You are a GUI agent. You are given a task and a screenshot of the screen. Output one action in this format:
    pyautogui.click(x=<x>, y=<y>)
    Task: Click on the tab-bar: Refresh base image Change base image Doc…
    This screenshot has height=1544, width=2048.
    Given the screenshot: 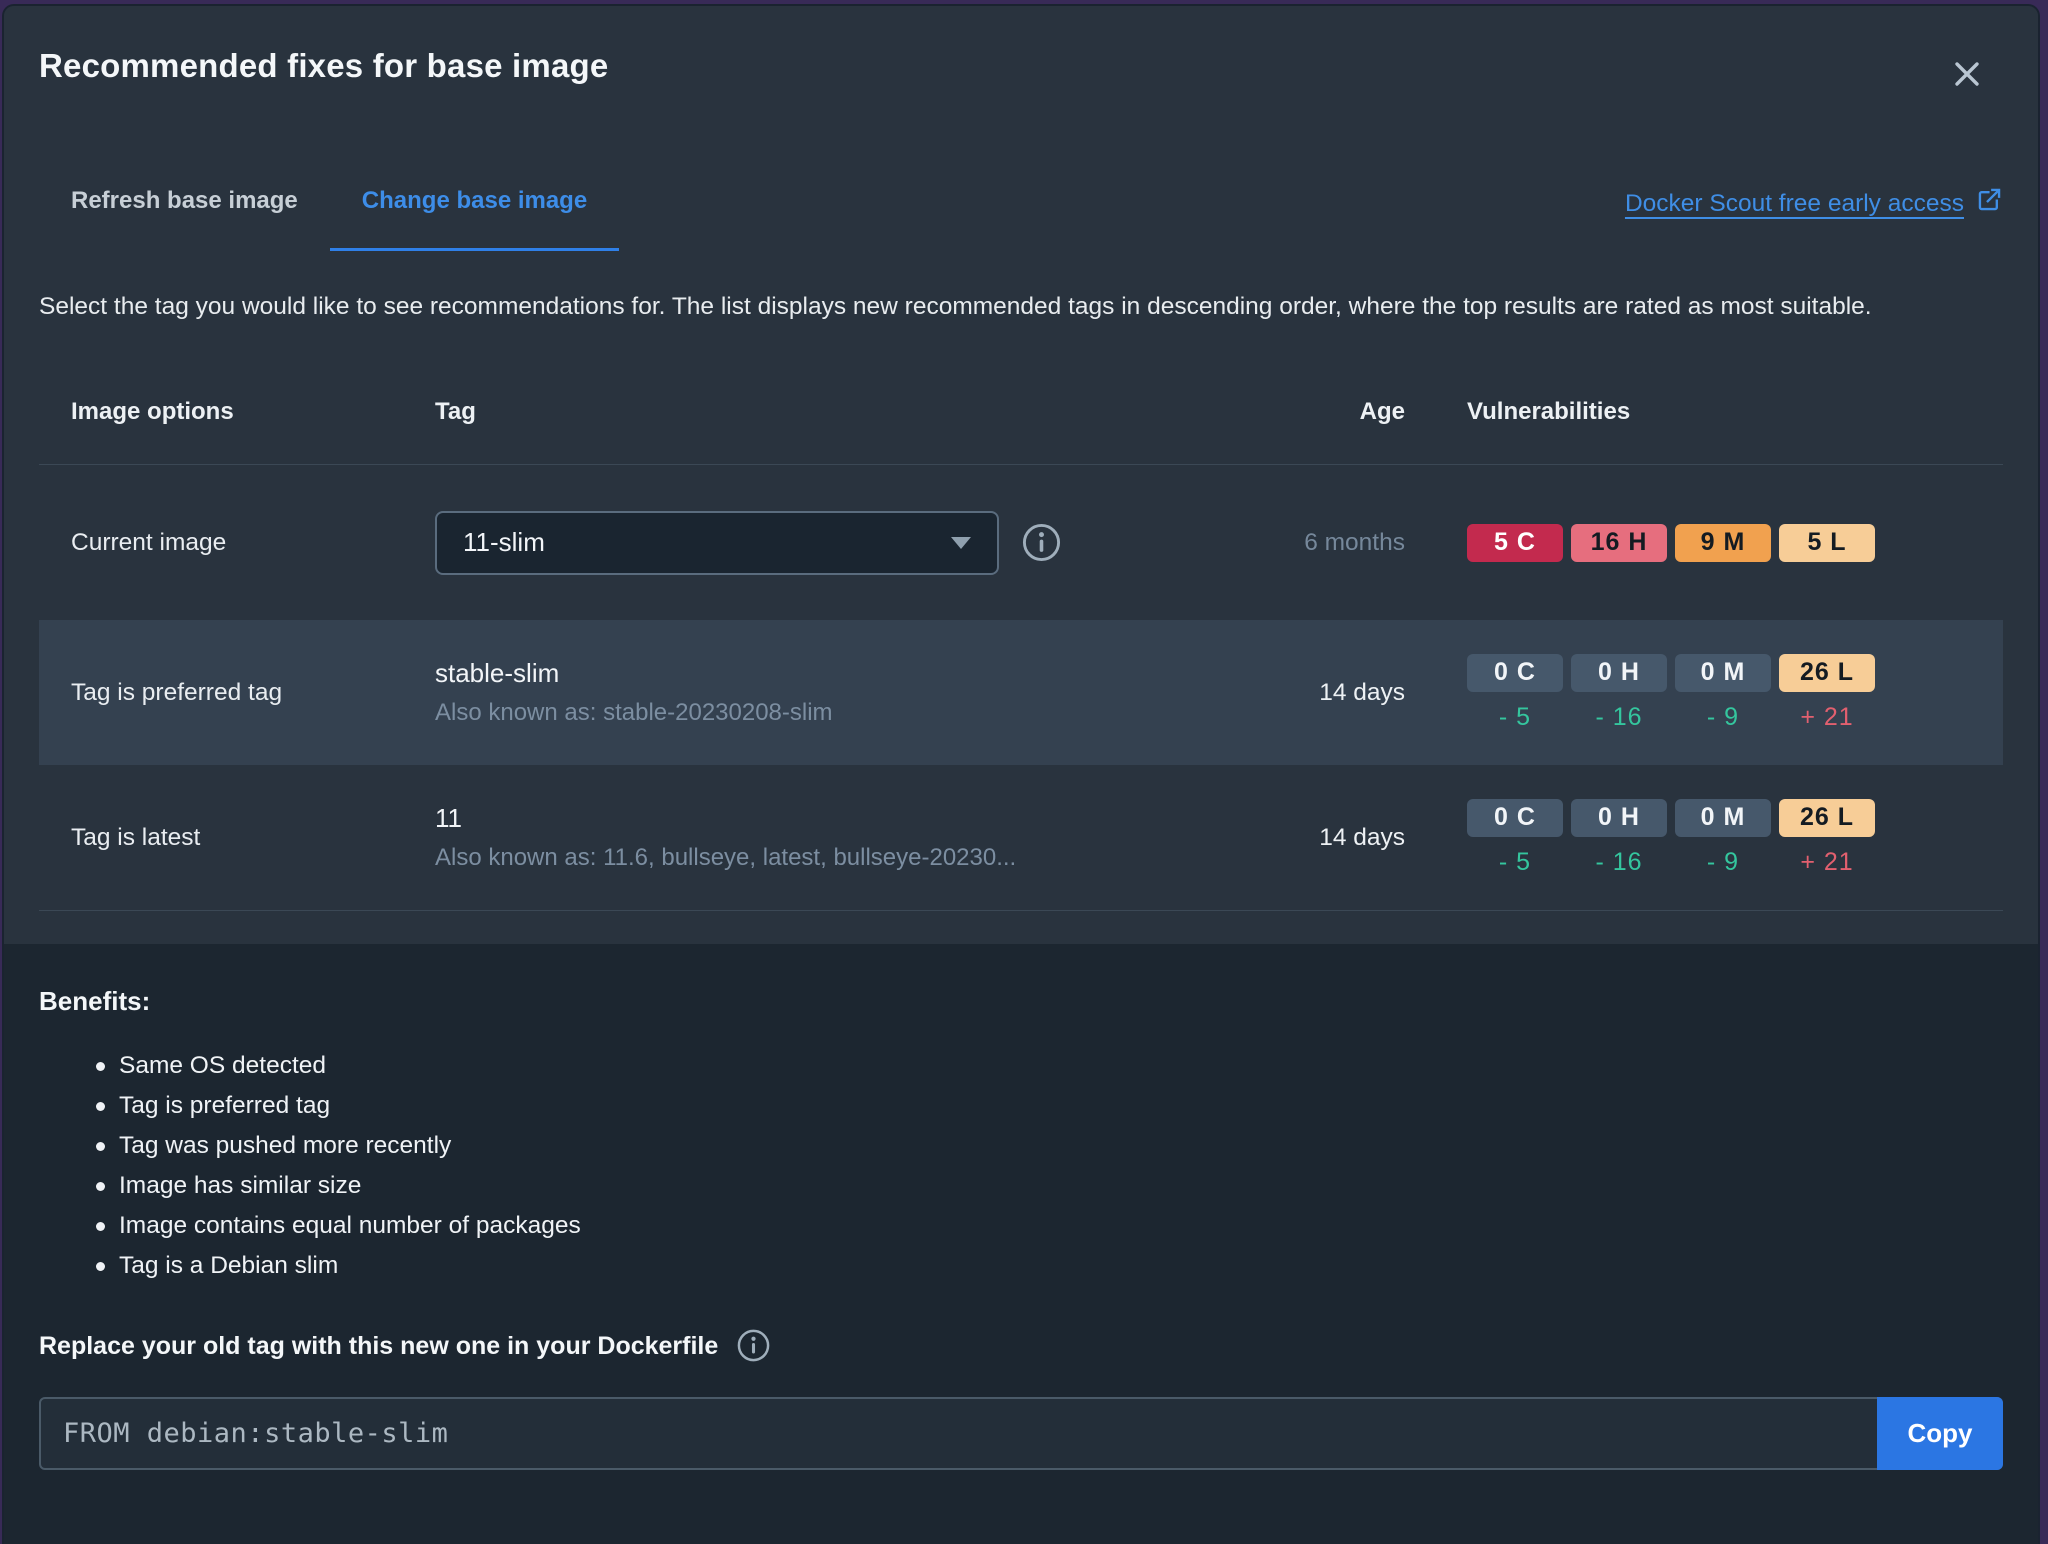 What is the action you would take?
    pyautogui.click(x=1021, y=218)
    